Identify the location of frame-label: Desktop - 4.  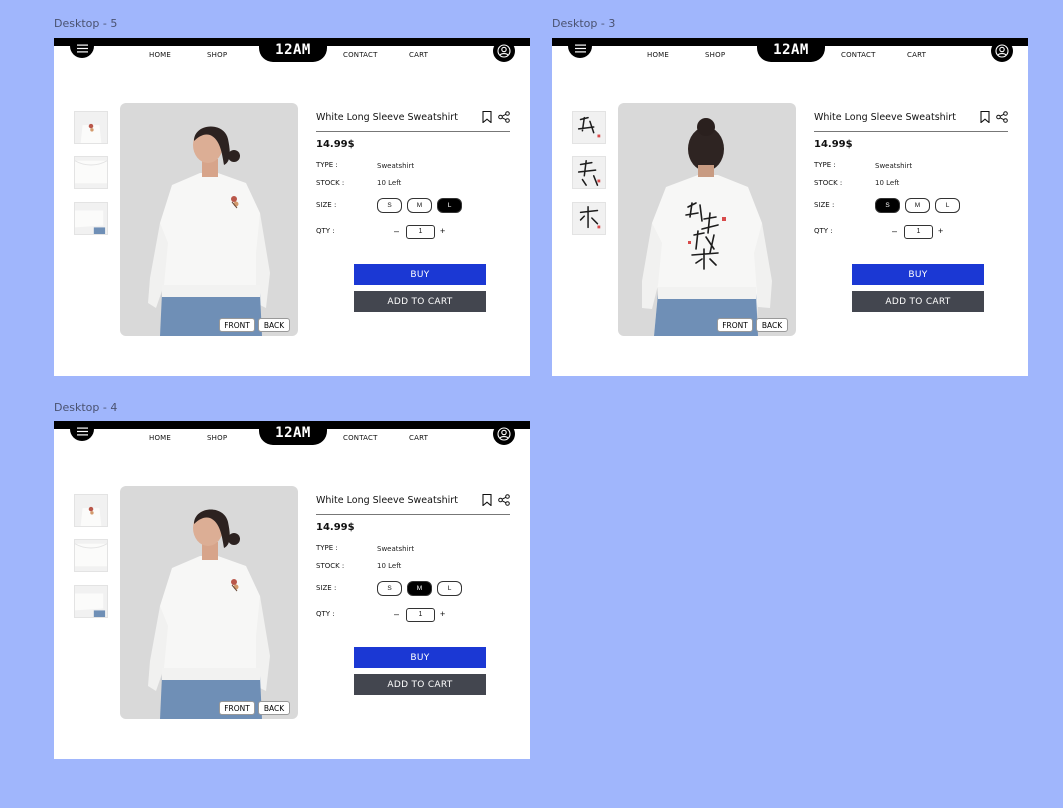
(86, 407).